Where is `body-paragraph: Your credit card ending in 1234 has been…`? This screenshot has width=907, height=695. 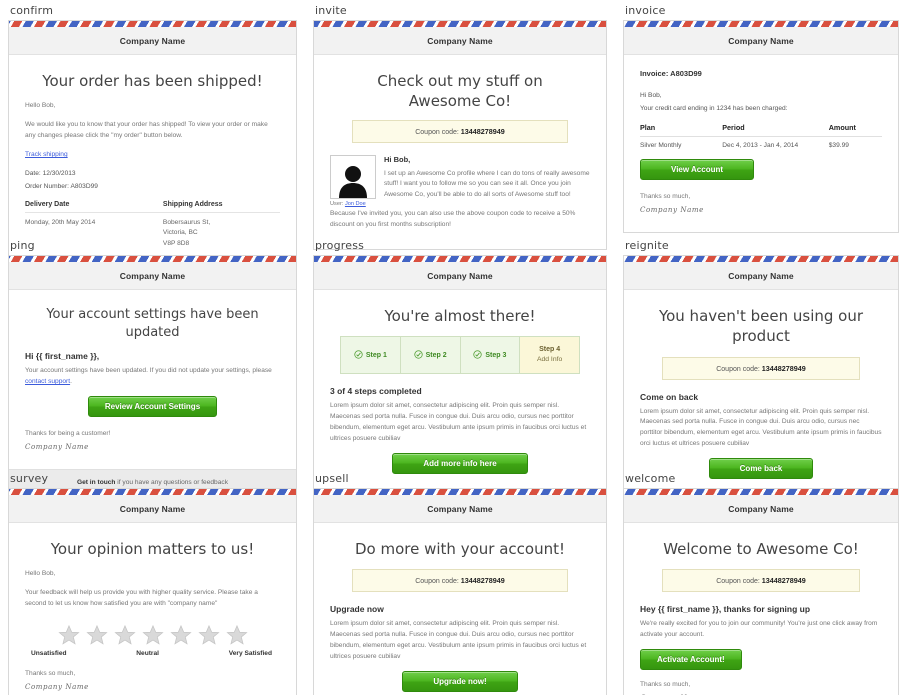
body-paragraph: Your credit card ending in 1234 has been… is located at coordinates (714, 108).